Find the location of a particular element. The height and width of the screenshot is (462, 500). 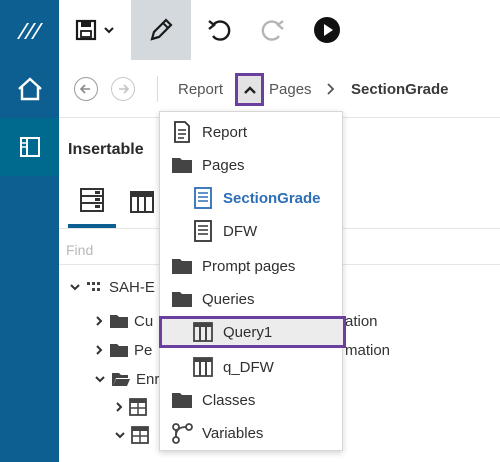

breadcrumb-divider is located at coordinates (157, 89).